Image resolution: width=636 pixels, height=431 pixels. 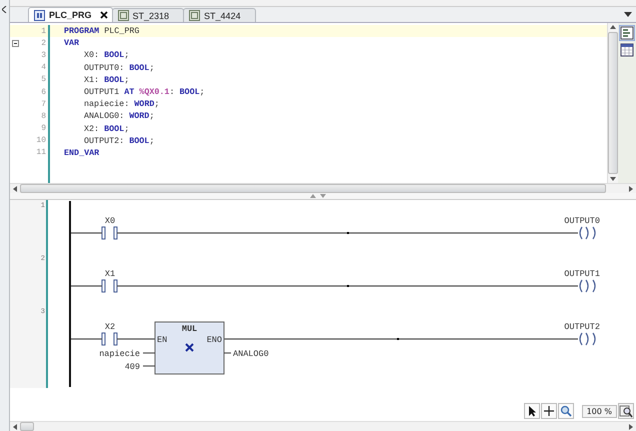 What do you see at coordinates (566, 411) in the screenshot?
I see `search-icon` at bounding box center [566, 411].